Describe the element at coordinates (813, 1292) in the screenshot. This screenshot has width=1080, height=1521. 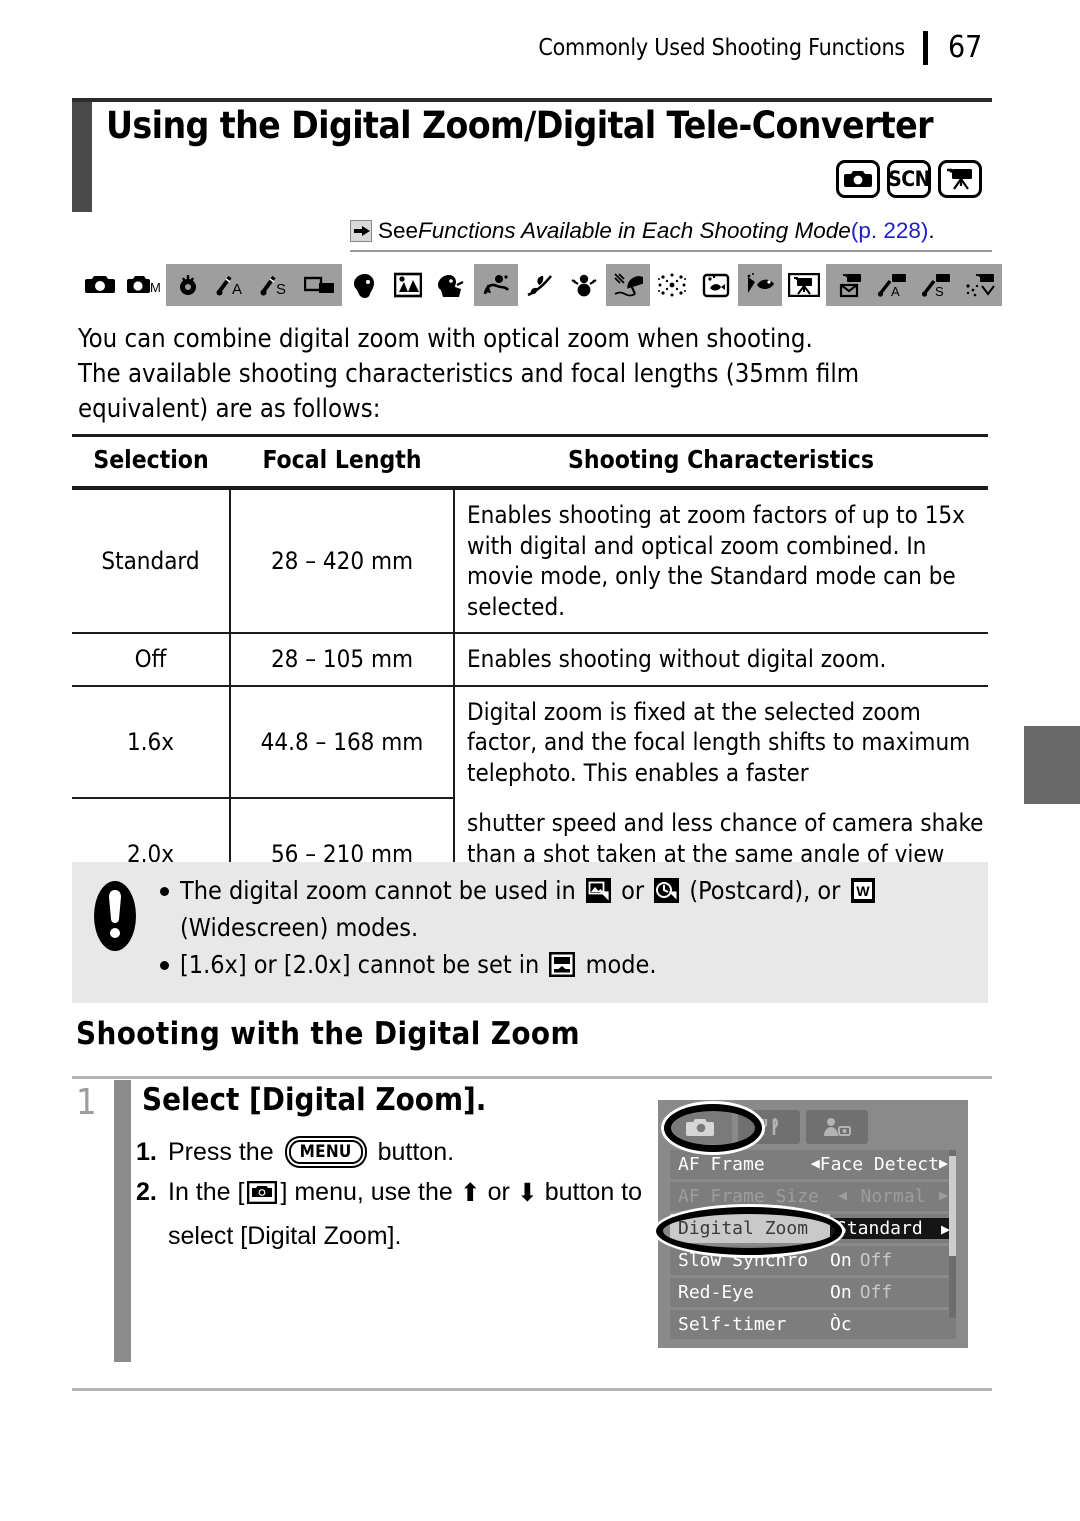
I see `lcd-row-red-eye: Red-Eye On Off` at that location.